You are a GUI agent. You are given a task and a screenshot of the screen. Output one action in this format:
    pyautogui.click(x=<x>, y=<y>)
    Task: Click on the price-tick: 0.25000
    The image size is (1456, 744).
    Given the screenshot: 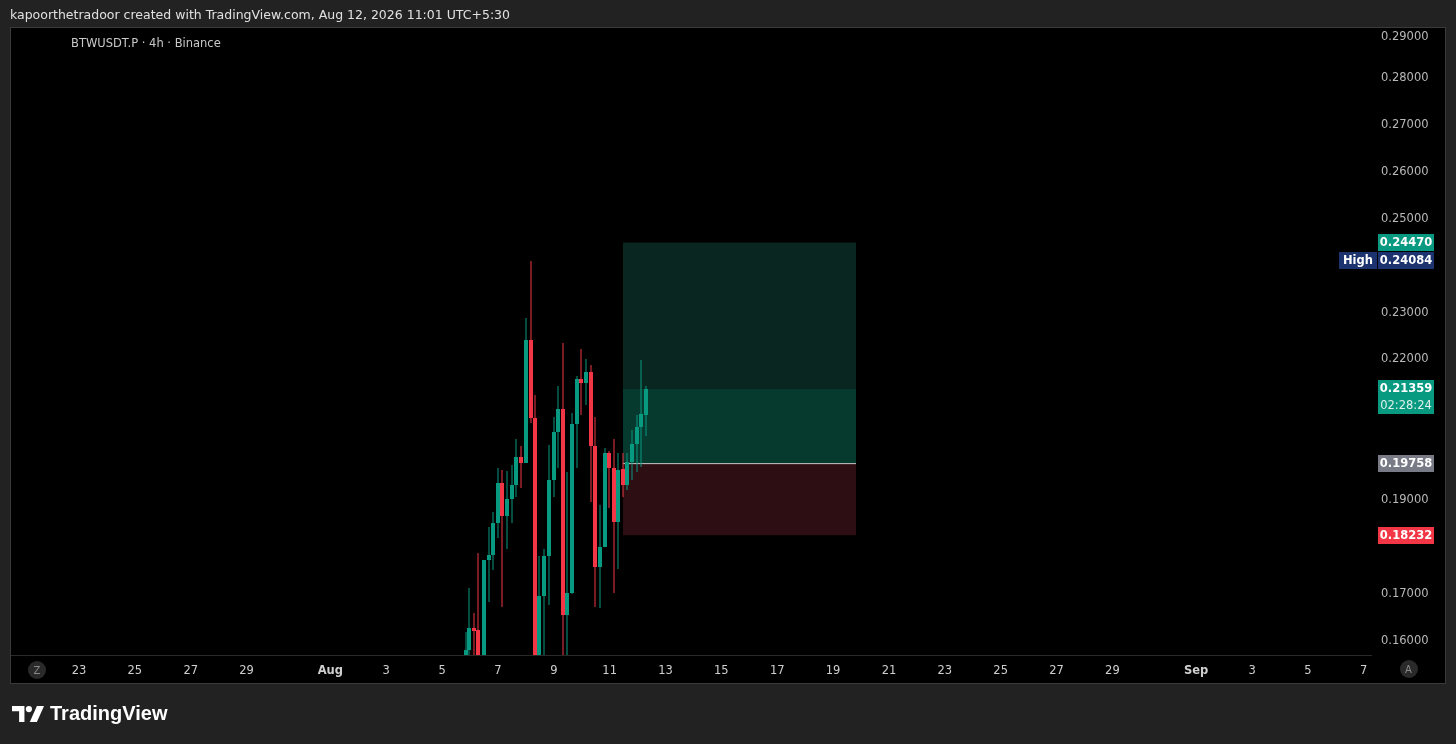 What is the action you would take?
    pyautogui.click(x=1405, y=217)
    